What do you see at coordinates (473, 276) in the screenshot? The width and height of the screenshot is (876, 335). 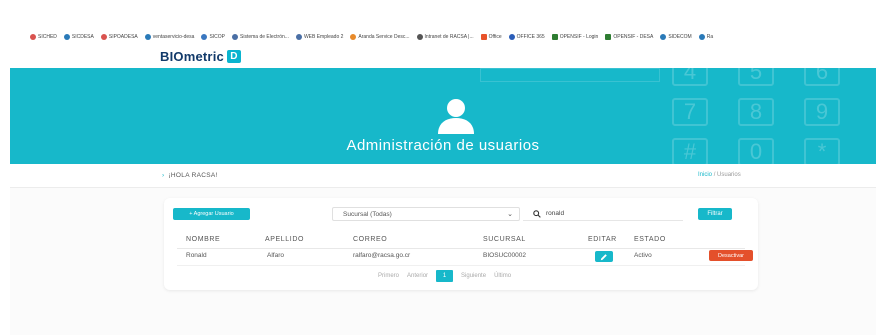 I see `page-next: Siguiente` at bounding box center [473, 276].